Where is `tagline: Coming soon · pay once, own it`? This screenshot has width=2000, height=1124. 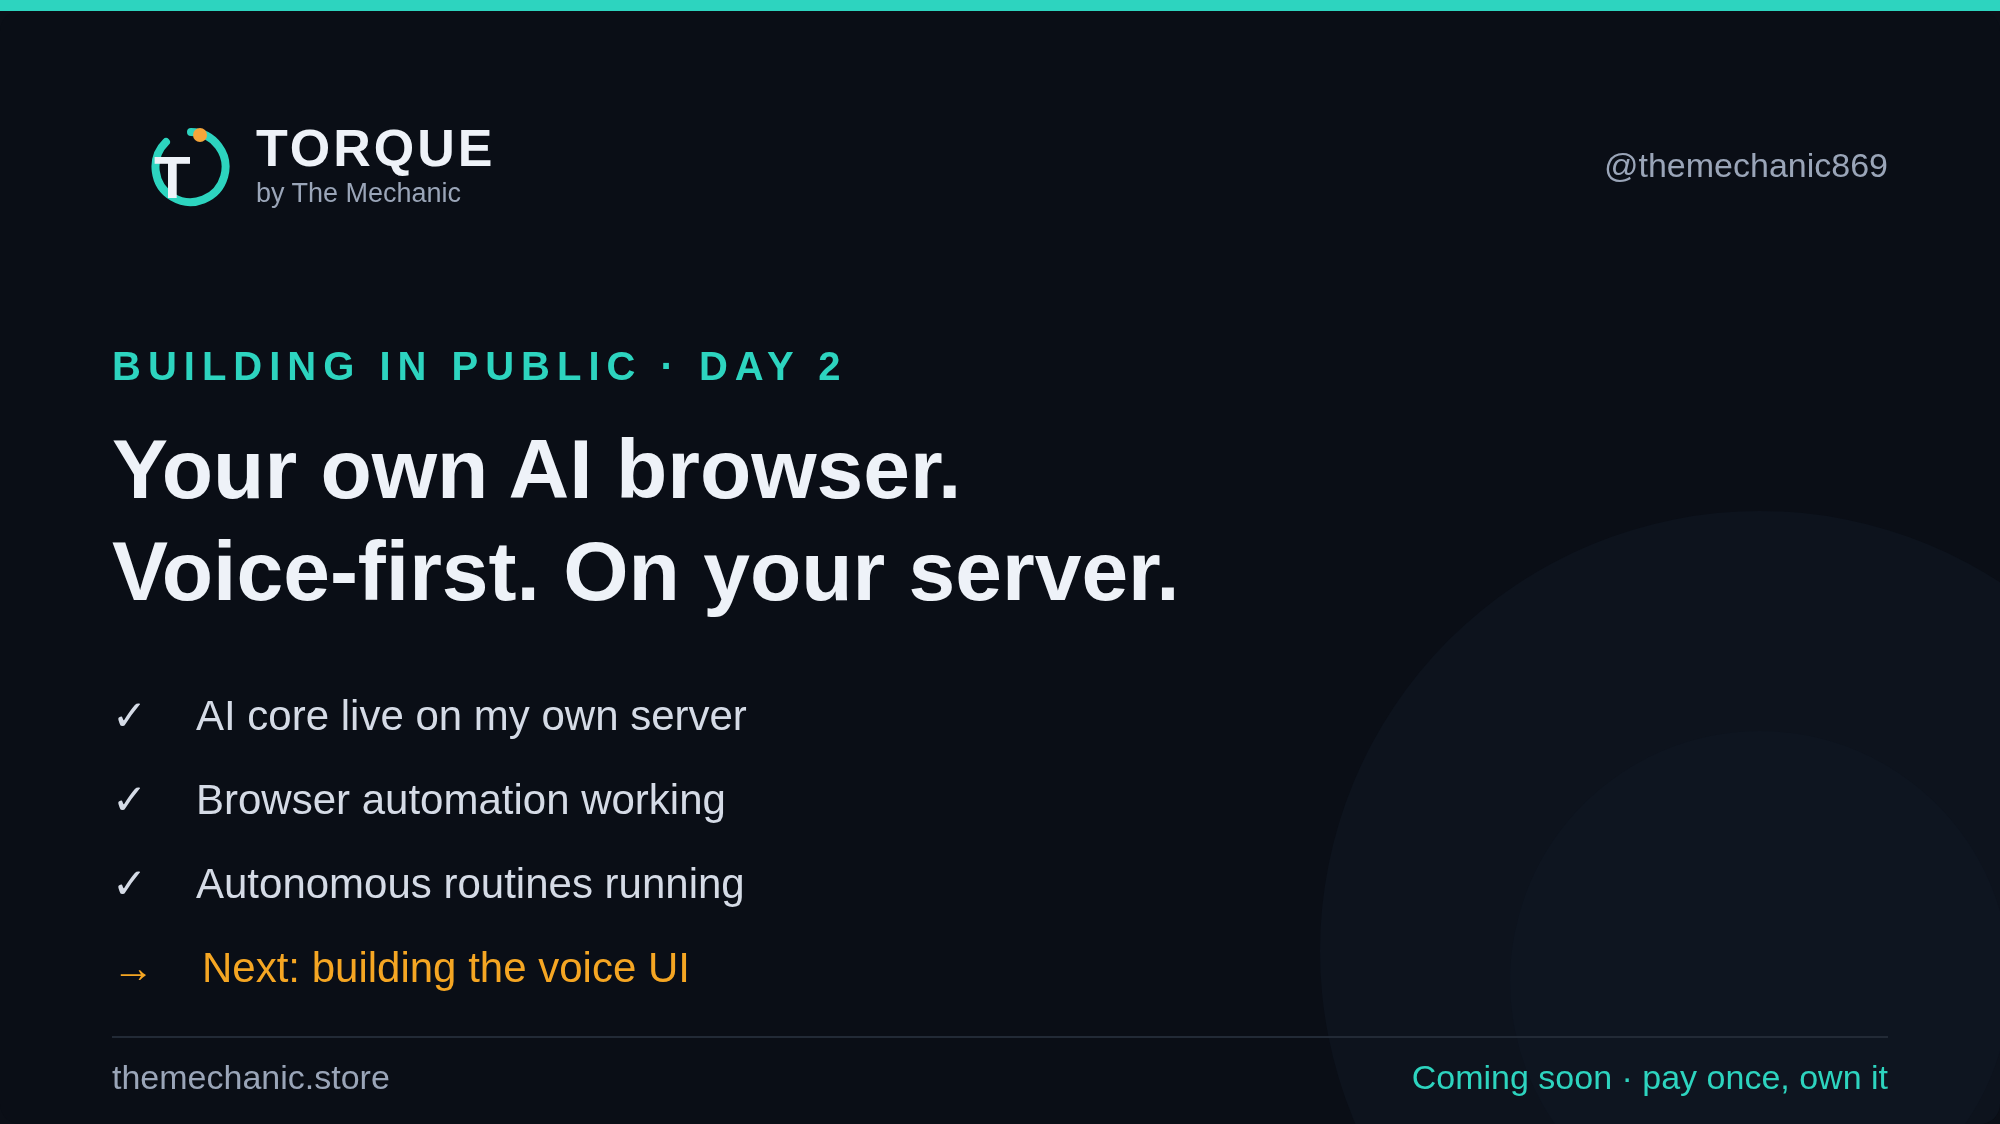 tagline: Coming soon · pay once, own it is located at coordinates (1649, 1077).